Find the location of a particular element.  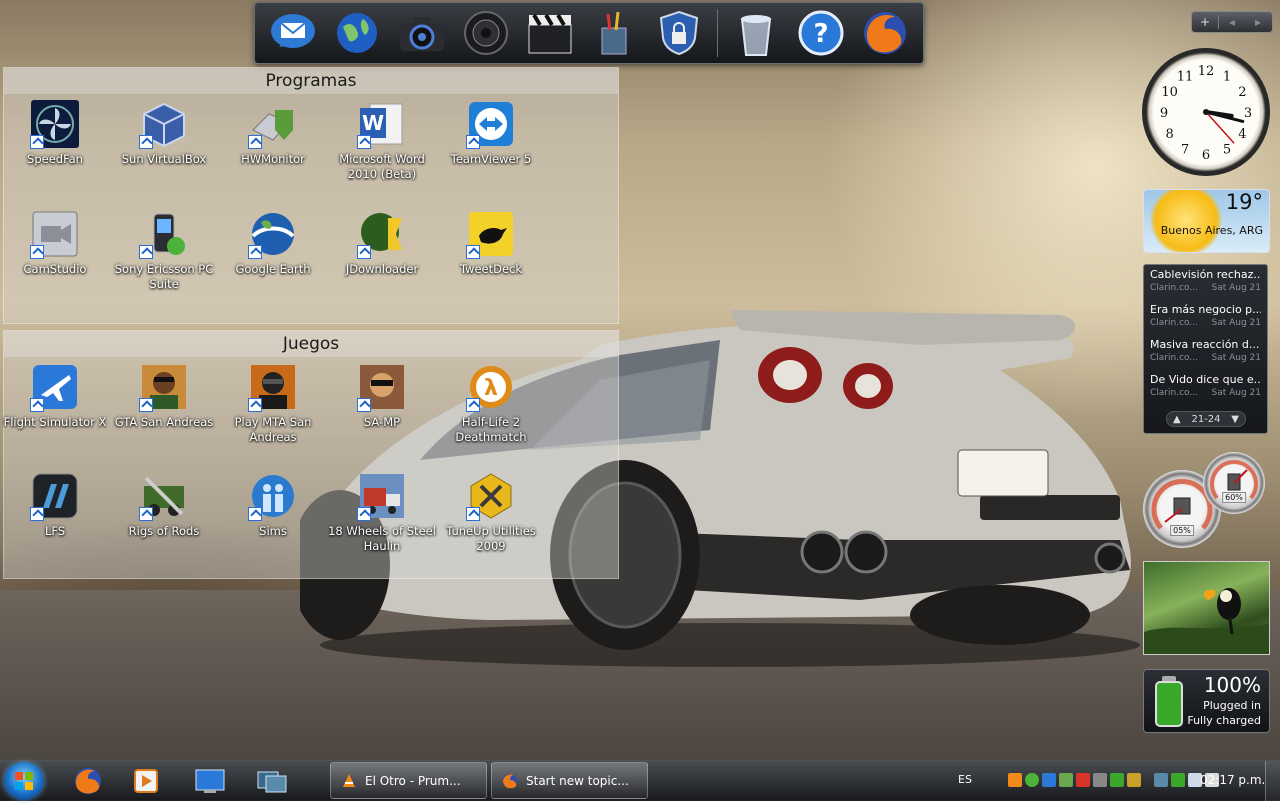

previous-gadget-icon: ◂ is located at coordinates (1232, 22).